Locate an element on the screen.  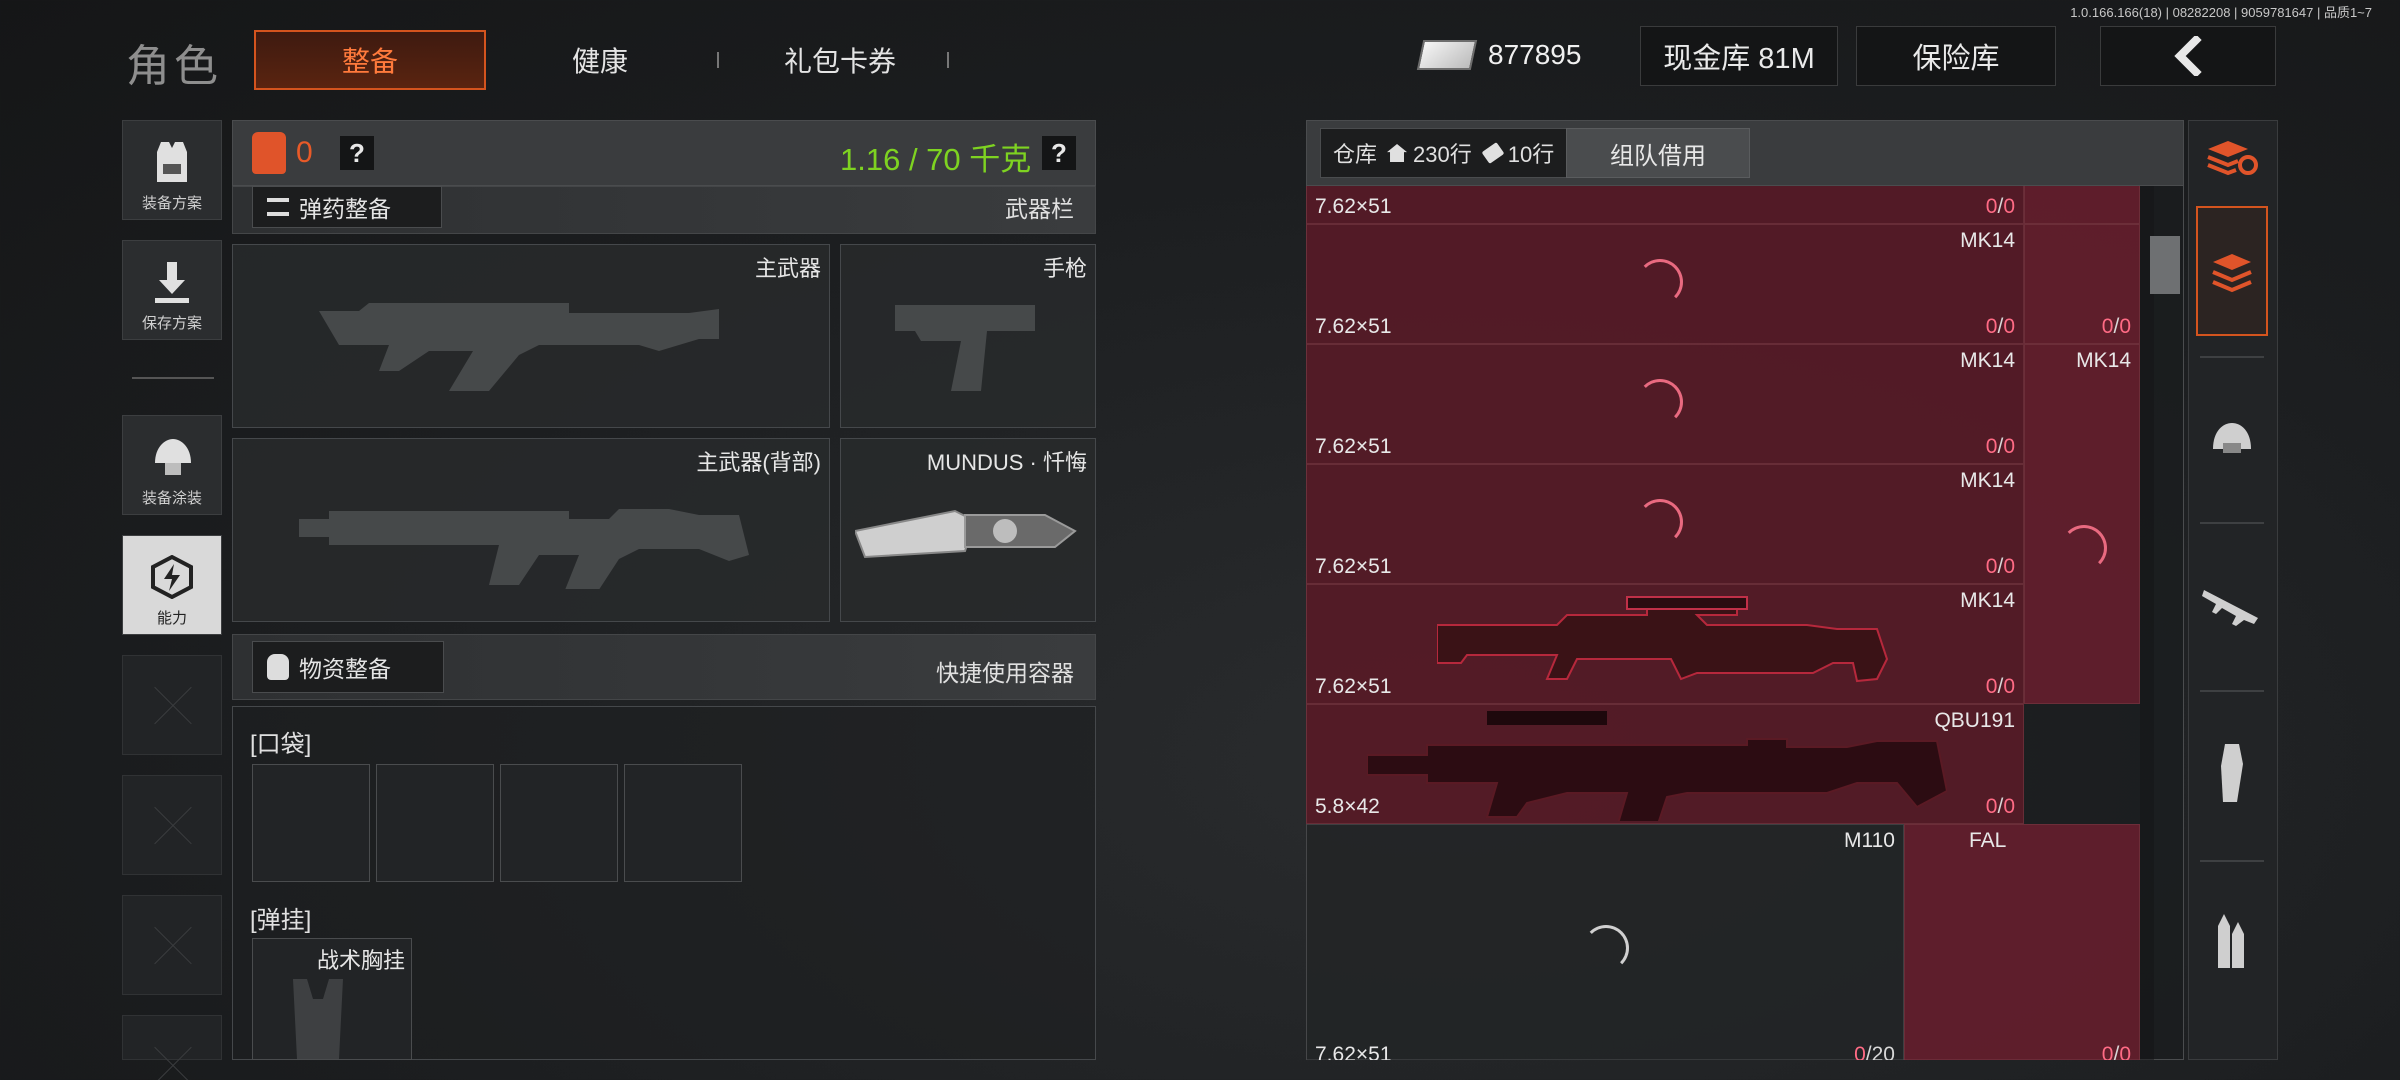
equipment-skin-button: 装备涂装 is located at coordinates (172, 465).